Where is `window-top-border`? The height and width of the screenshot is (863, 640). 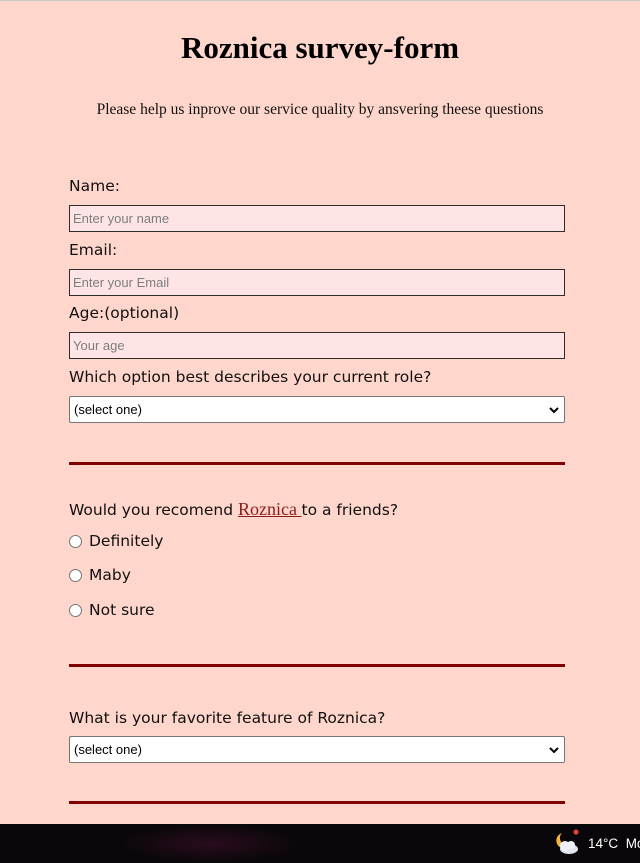
window-top-border is located at coordinates (320, 0).